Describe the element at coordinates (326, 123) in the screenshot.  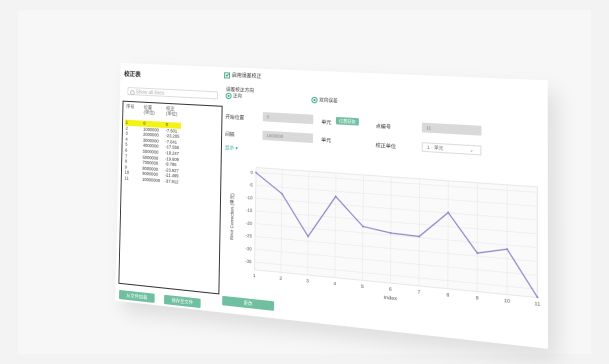
I see `start-unit-label: 单元` at that location.